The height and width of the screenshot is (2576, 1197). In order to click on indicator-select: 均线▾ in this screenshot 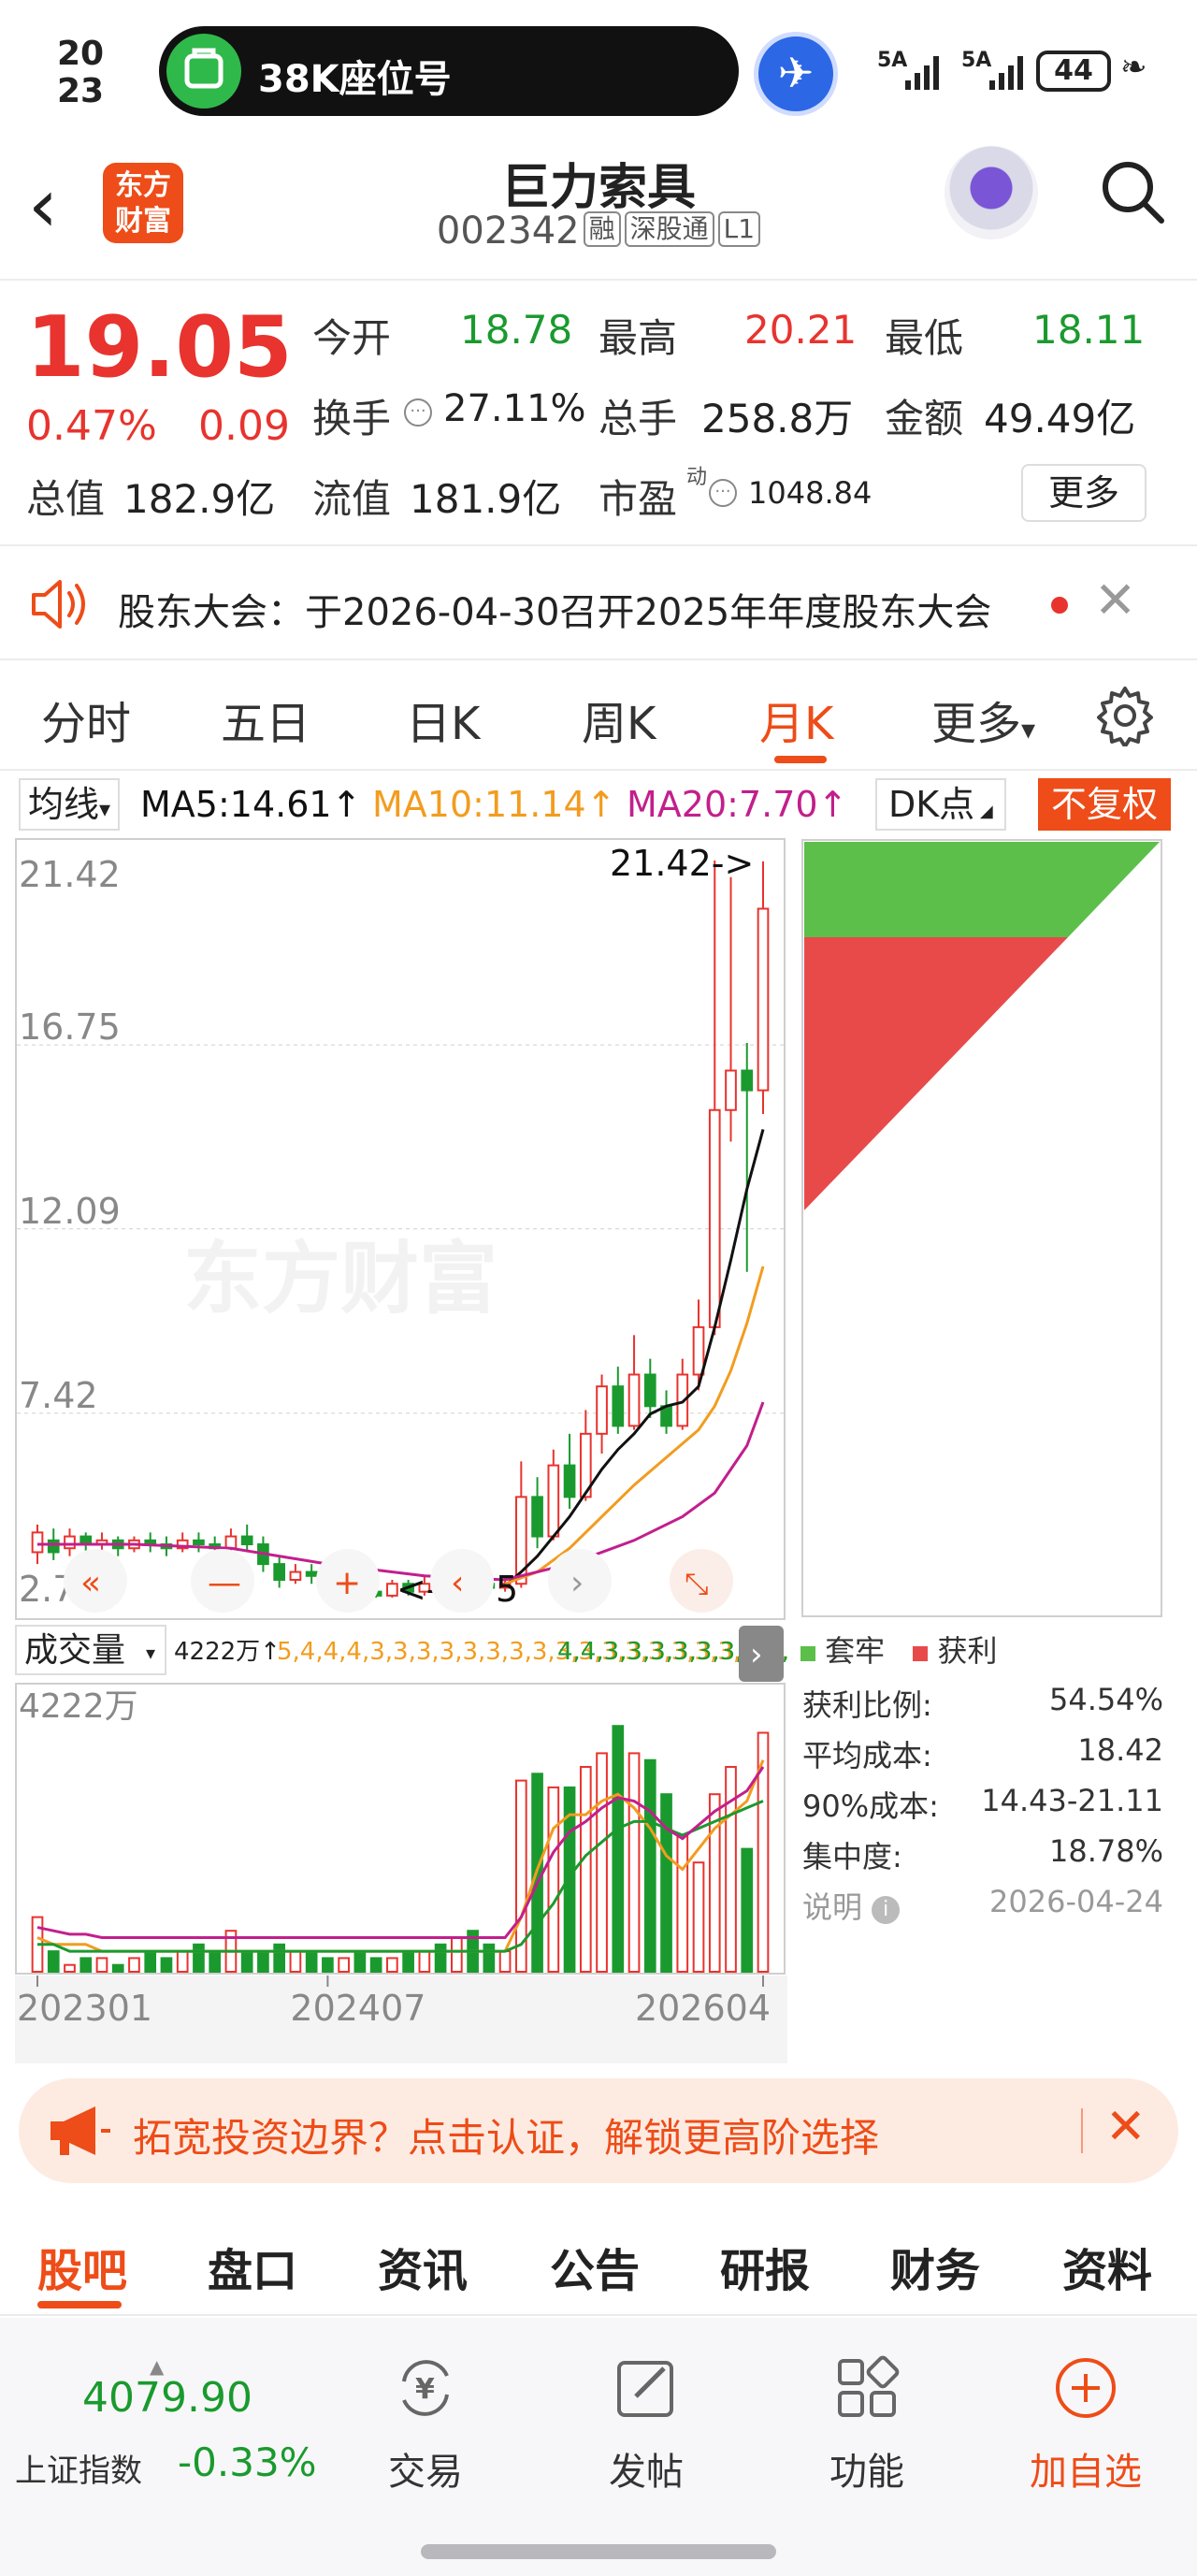, I will do `click(70, 805)`.